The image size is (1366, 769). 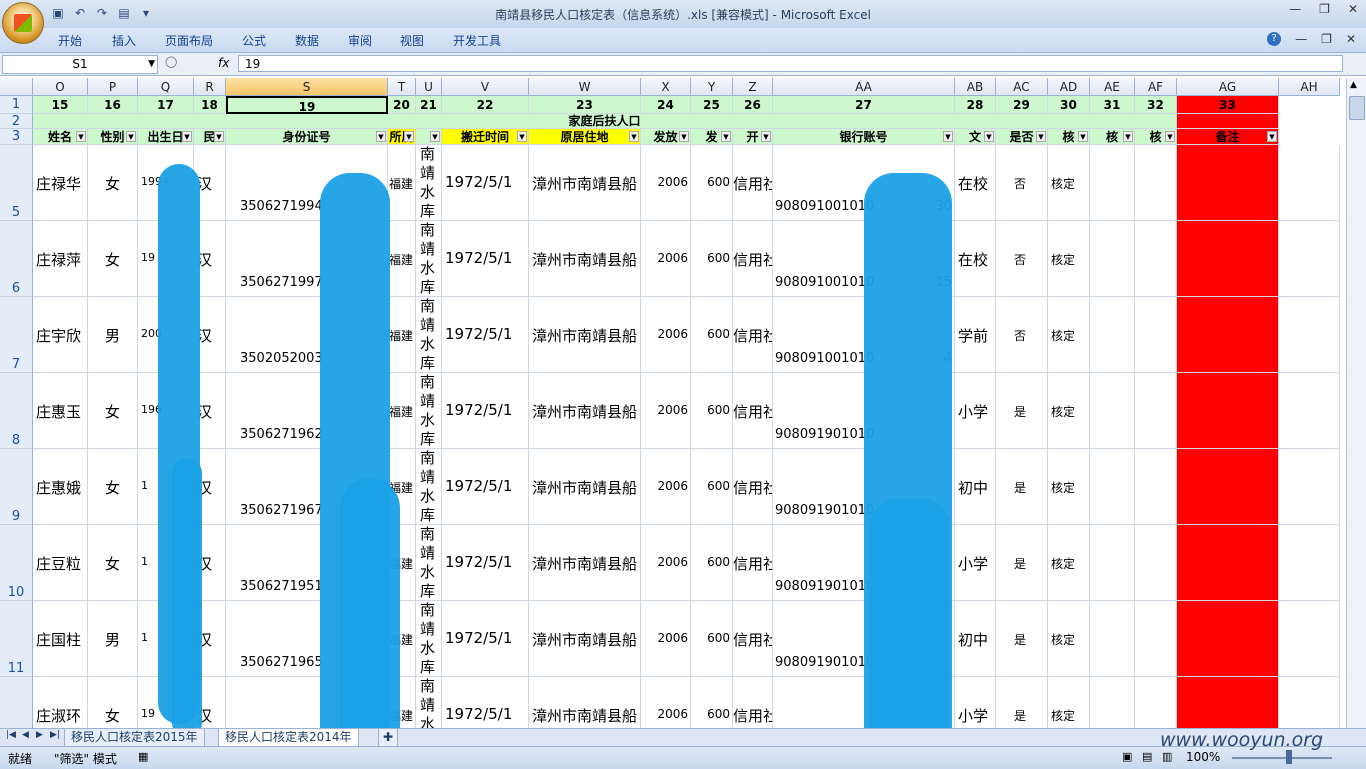 What do you see at coordinates (143, 756) in the screenshot?
I see `macro-record-icon: ▦` at bounding box center [143, 756].